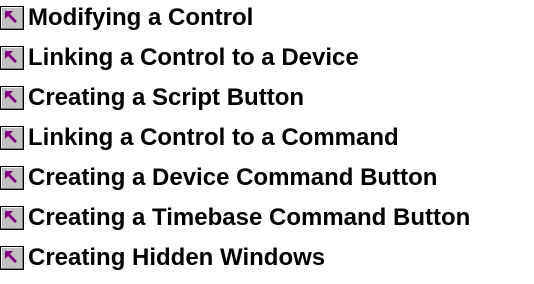  I want to click on topic-label: Creating a Device Command Button, so click(232, 178).